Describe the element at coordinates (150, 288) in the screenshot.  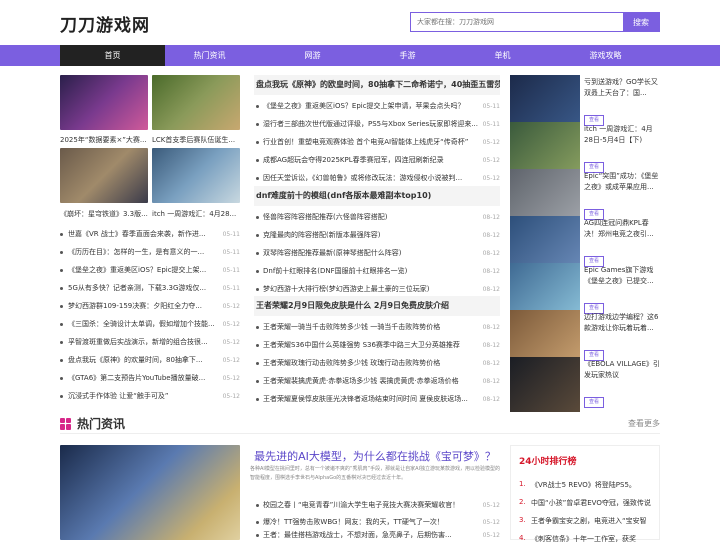
I see `list-item: 5G从有多快？记者亲测，下载3.3G游戏仅... 05-11` at that location.